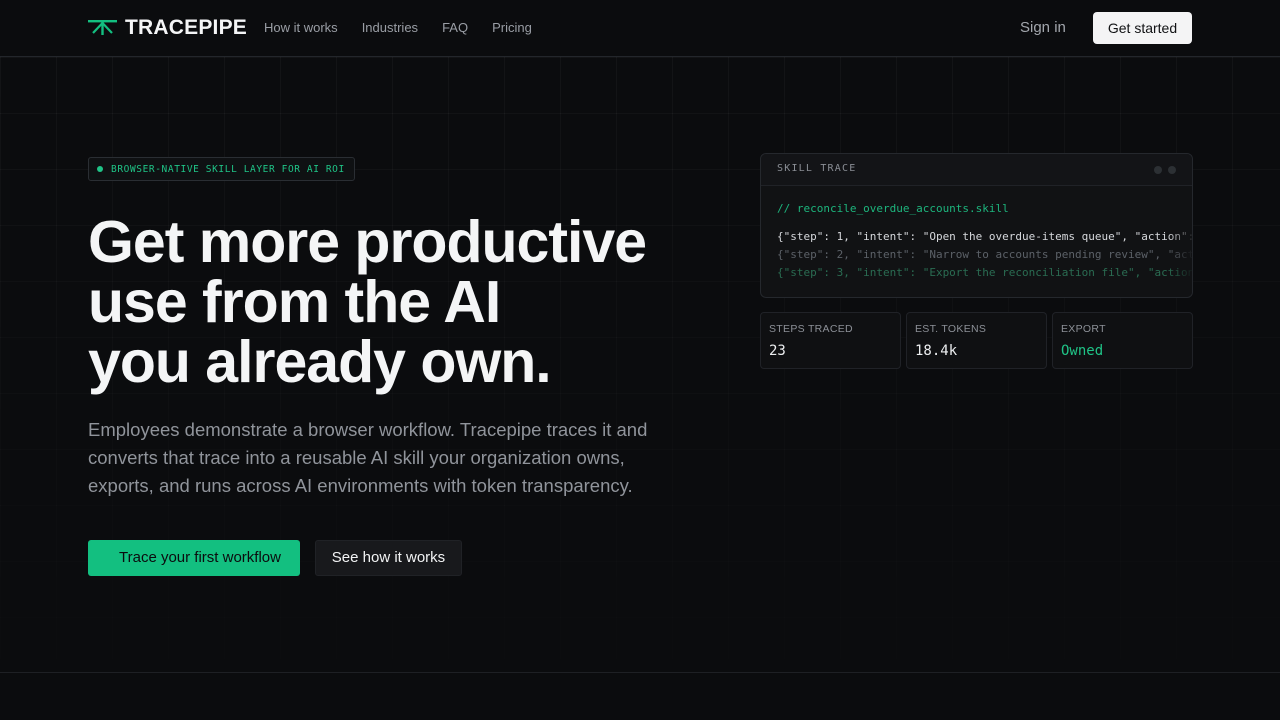 The height and width of the screenshot is (720, 1280). What do you see at coordinates (817, 168) in the screenshot?
I see `trace-card-title: SKILL TRACE` at bounding box center [817, 168].